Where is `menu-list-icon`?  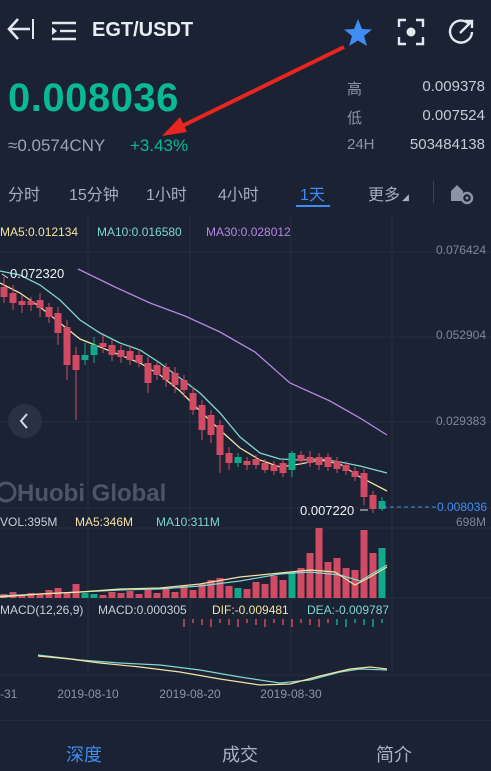
menu-list-icon is located at coordinates (64, 31).